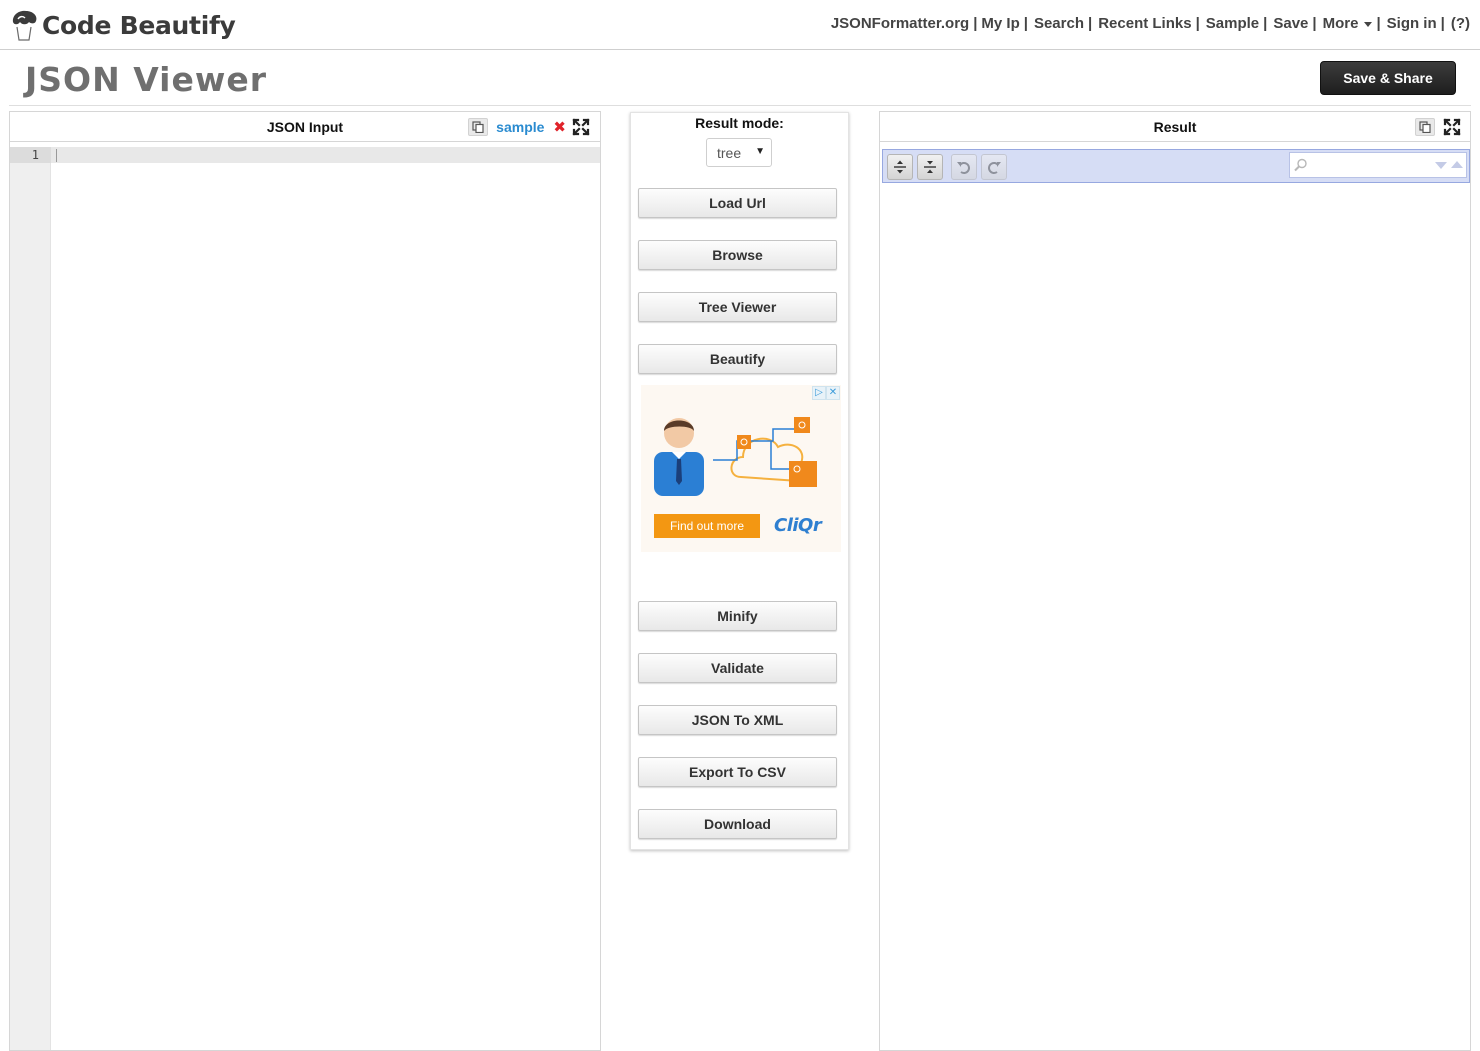  I want to click on brand-name: Code Beautify, so click(139, 25).